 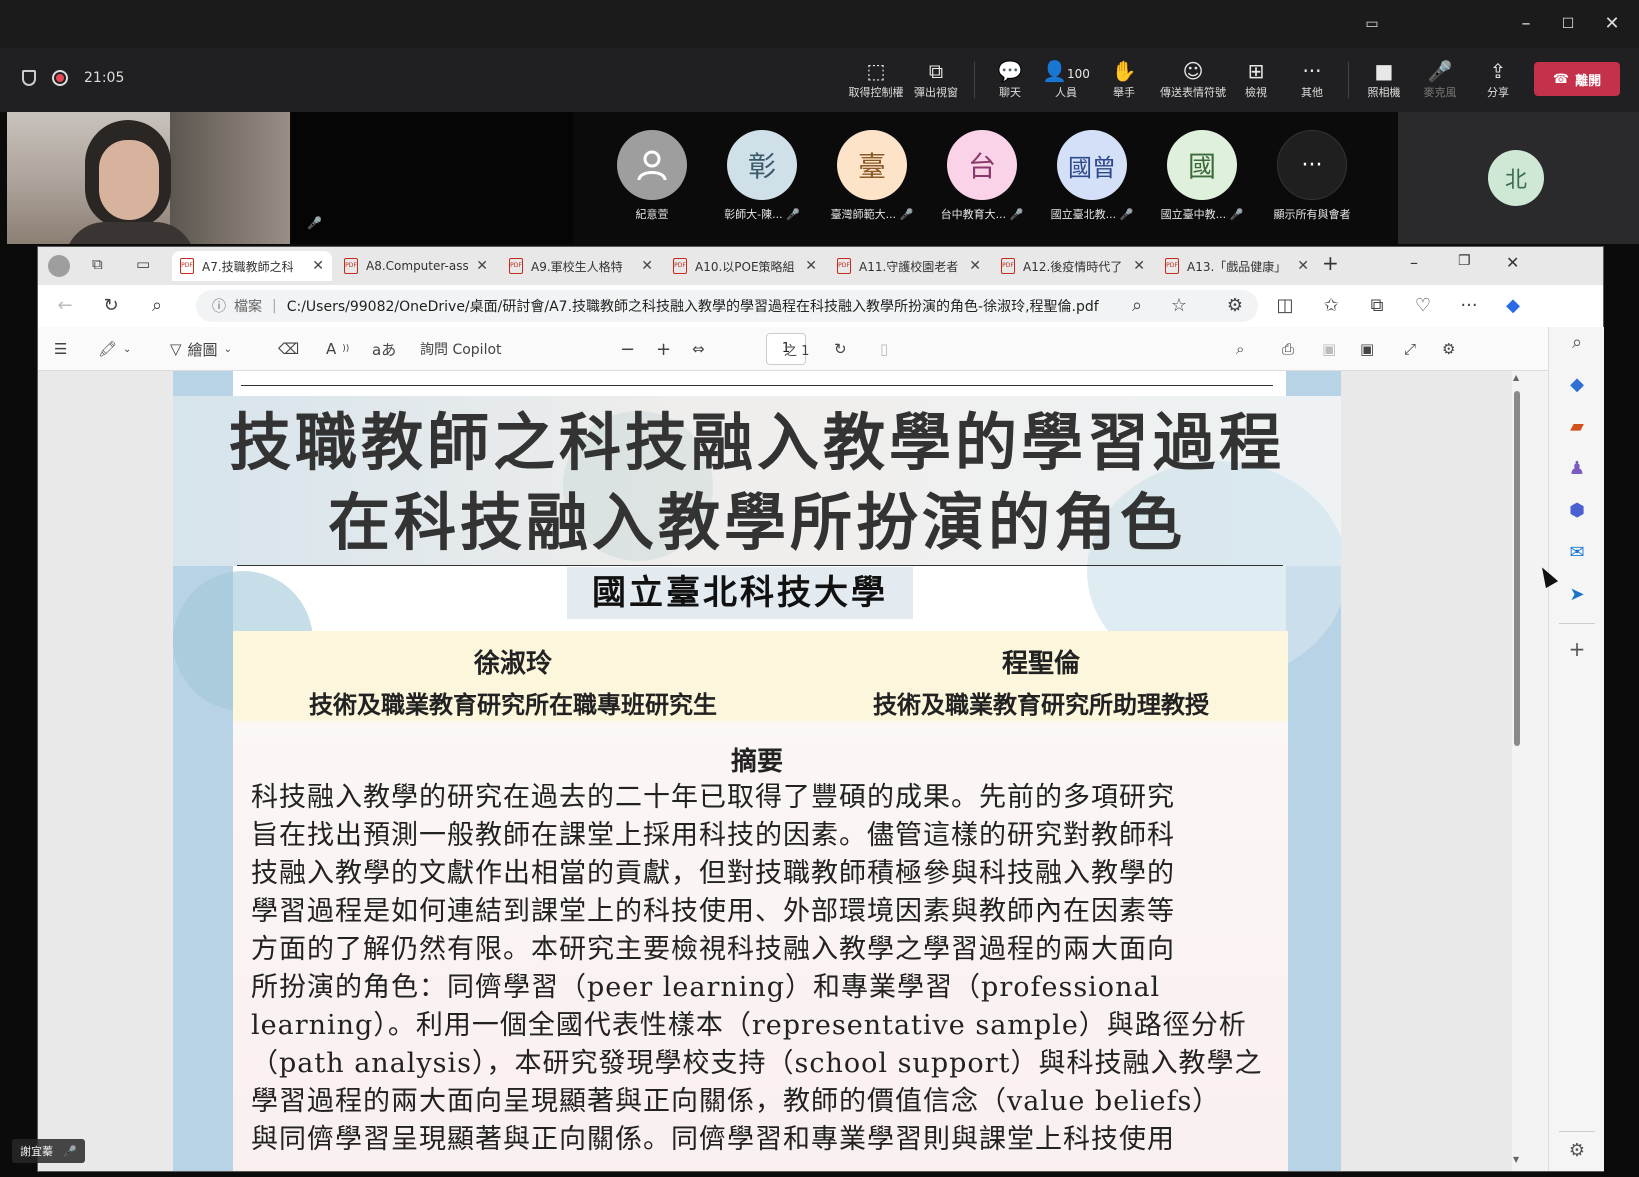 I want to click on maximize-button: ☐, so click(x=1568, y=24).